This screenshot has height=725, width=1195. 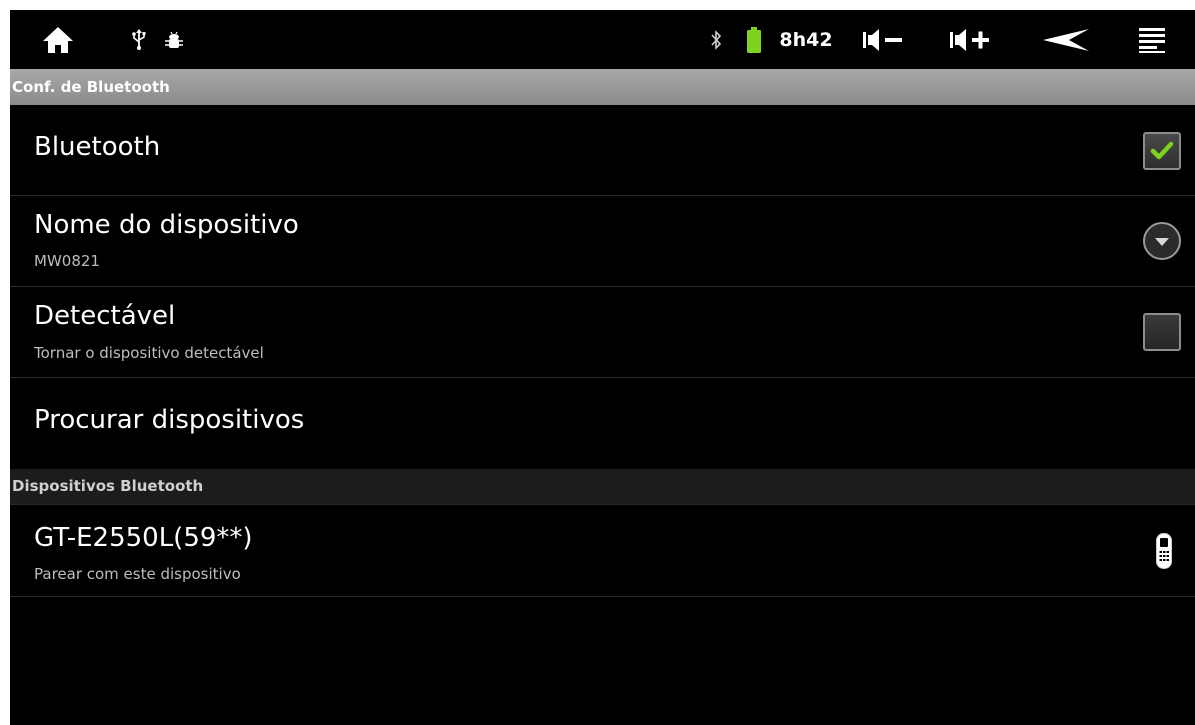 What do you see at coordinates (143, 538) in the screenshot?
I see `device-item-name: GT-E2550L(59**)` at bounding box center [143, 538].